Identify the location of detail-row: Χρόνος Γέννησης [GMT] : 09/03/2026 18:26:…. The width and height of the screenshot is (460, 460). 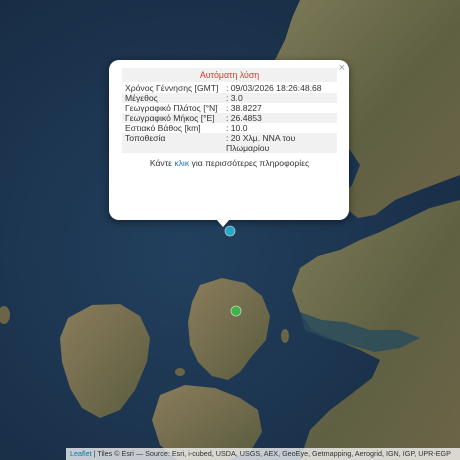
(229, 88).